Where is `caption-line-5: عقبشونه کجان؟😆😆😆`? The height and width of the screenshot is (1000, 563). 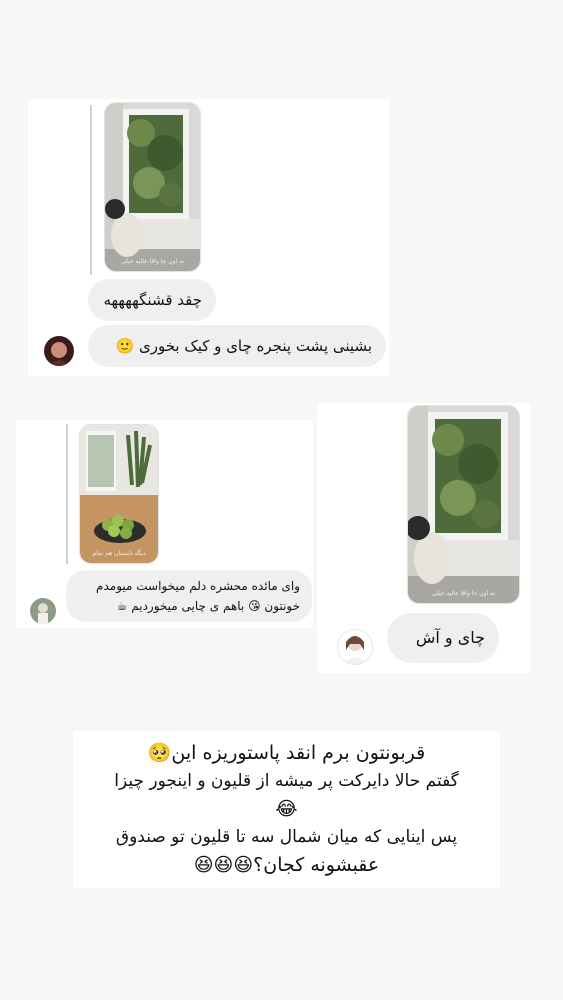 caption-line-5: عقبشونه کجان؟😆😆😆 is located at coordinates (286, 865).